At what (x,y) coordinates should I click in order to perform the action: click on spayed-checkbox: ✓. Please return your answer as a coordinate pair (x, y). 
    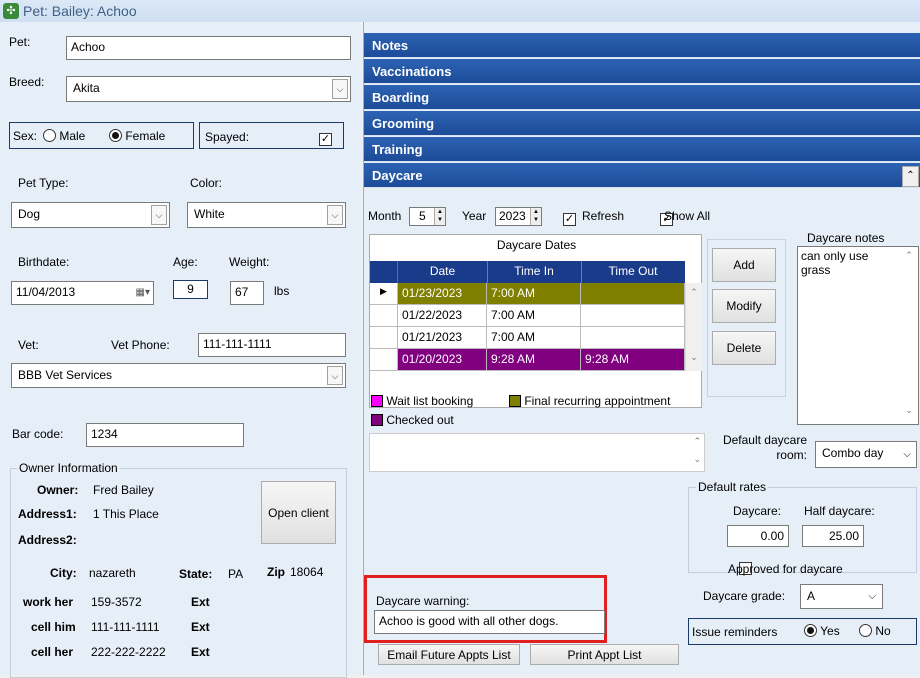
    Looking at the image, I should click on (325, 139).